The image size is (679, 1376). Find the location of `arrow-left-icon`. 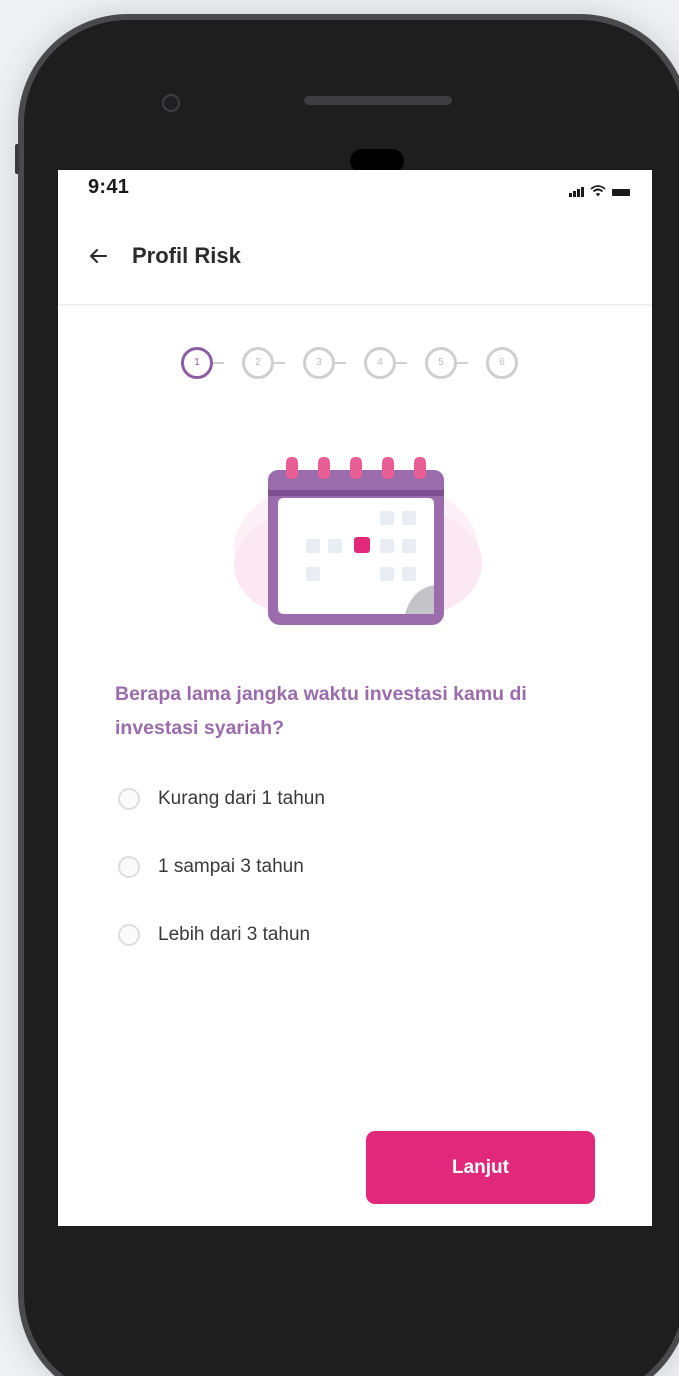

arrow-left-icon is located at coordinates (98, 256).